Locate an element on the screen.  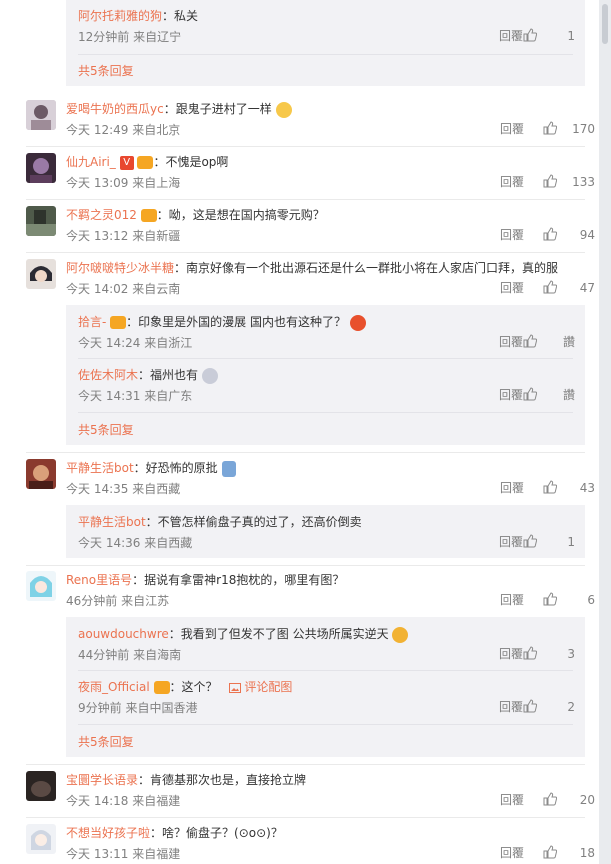
like-count: 6 is located at coordinates (591, 600).